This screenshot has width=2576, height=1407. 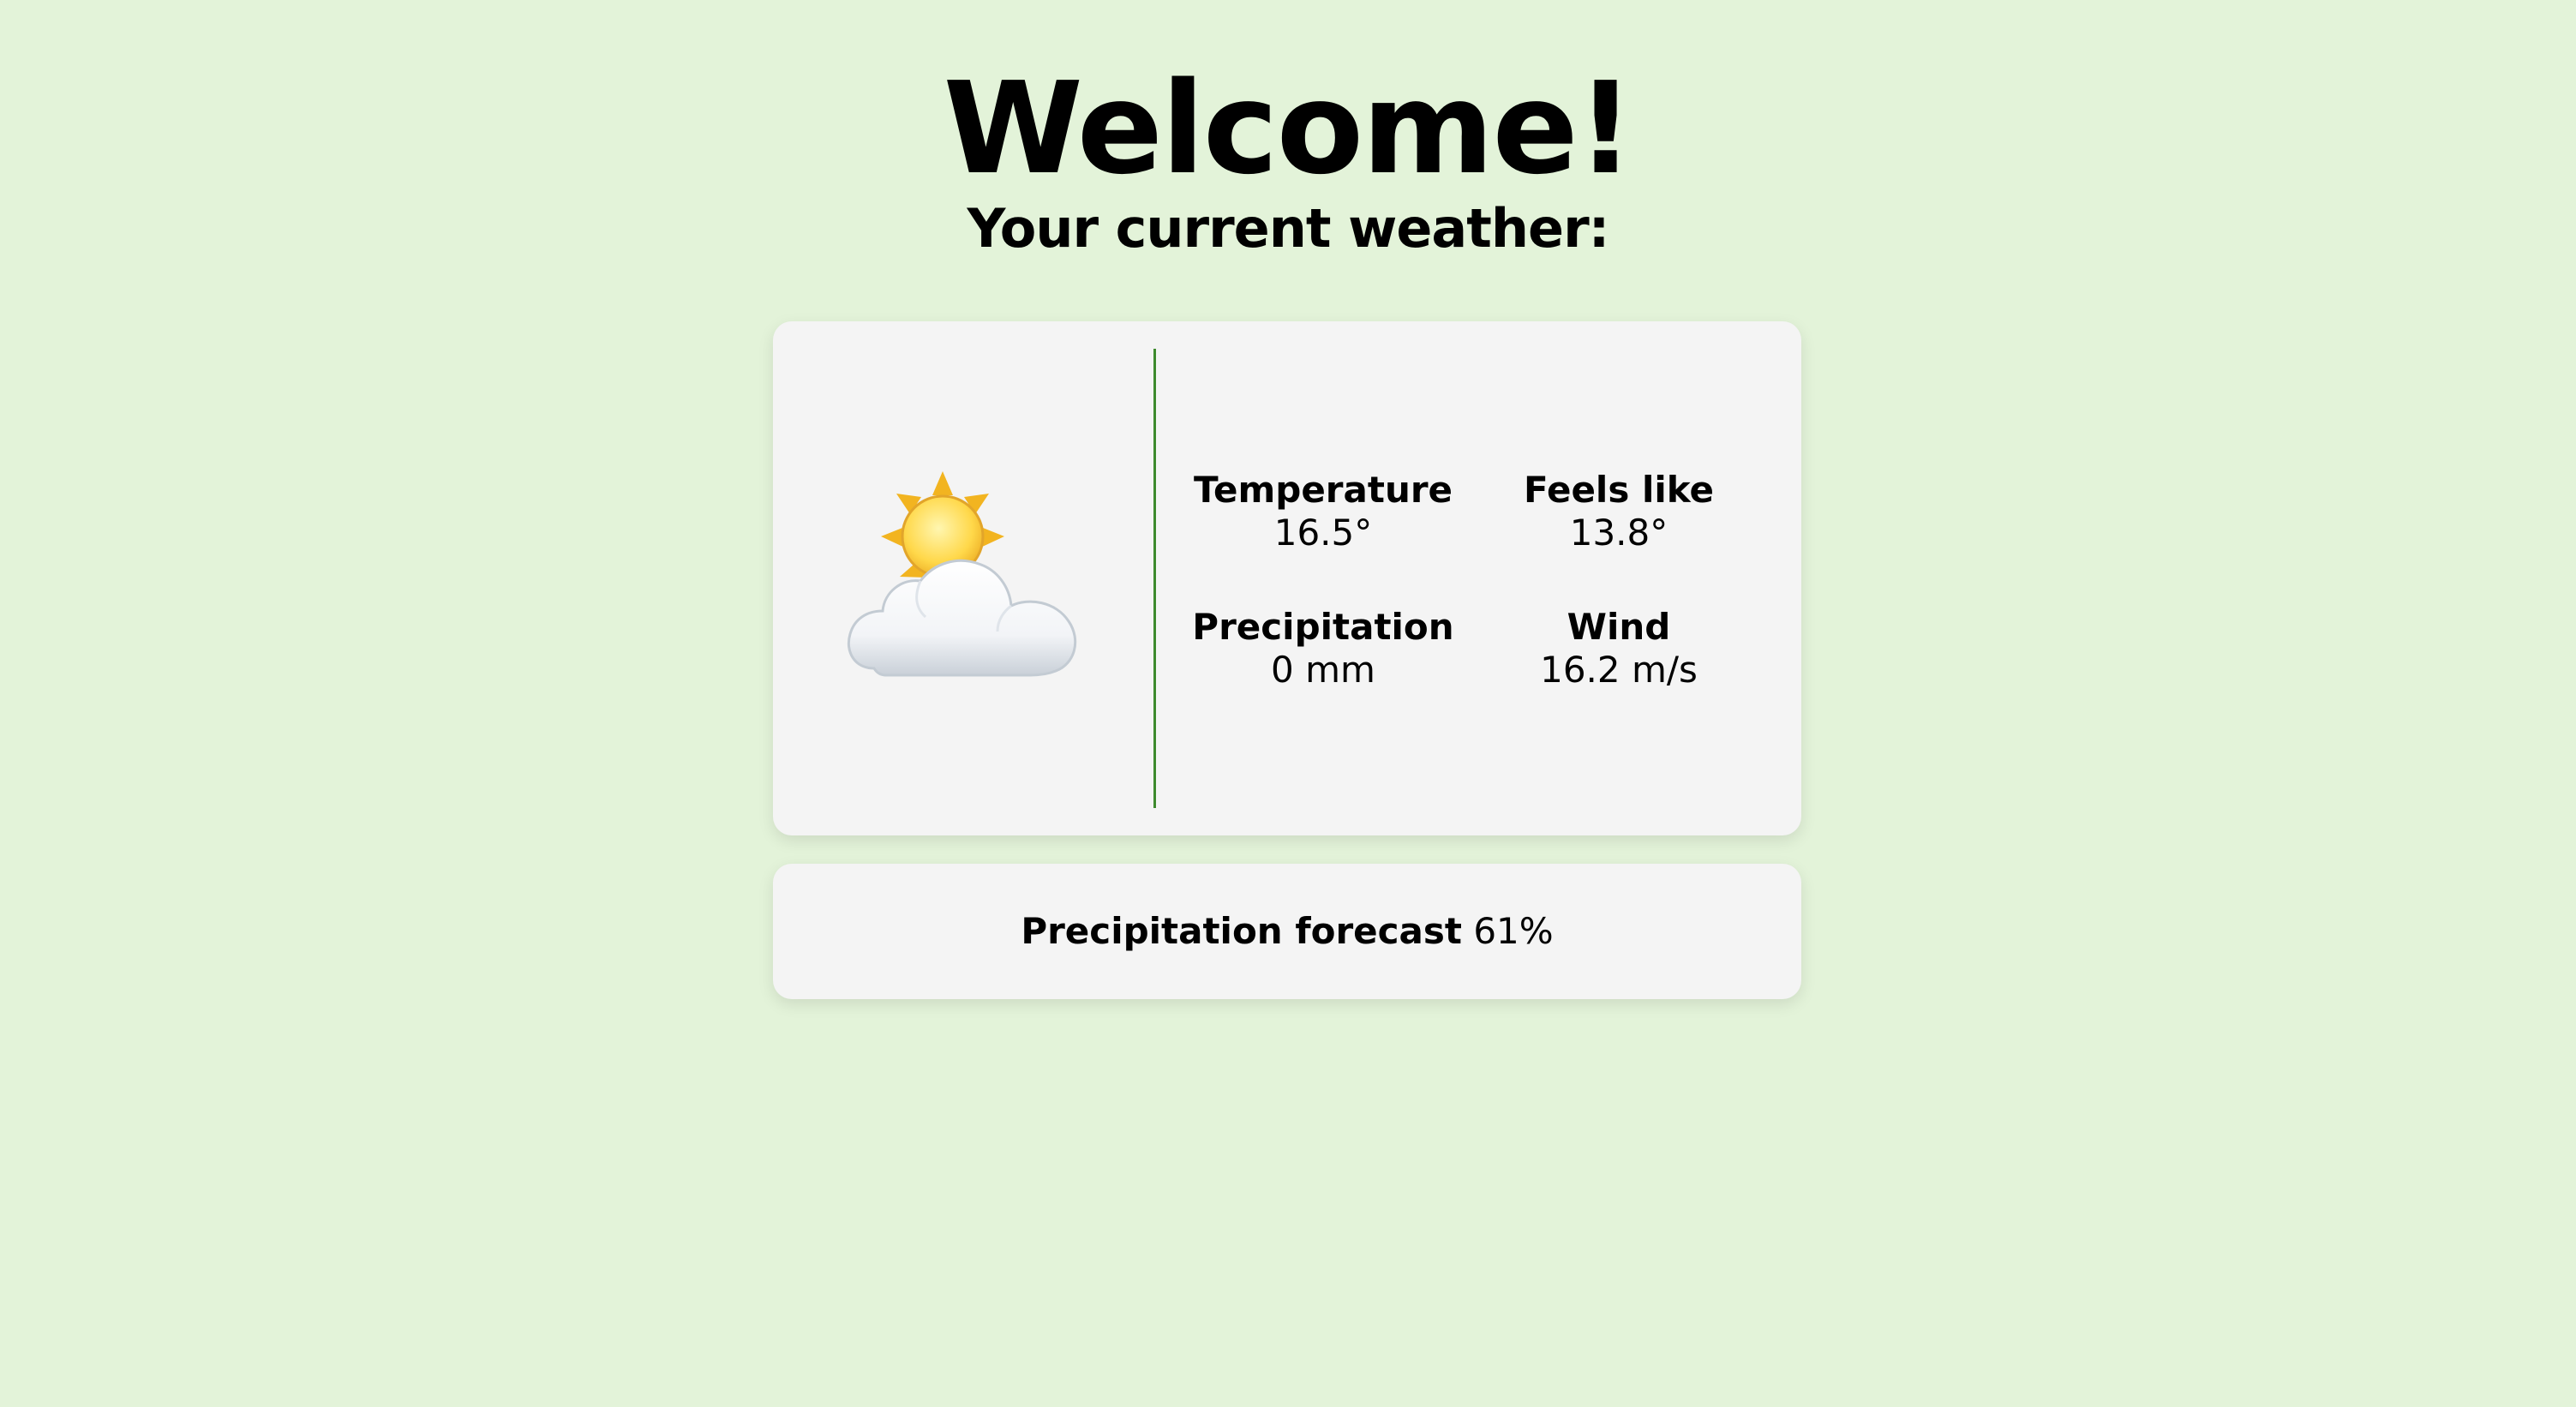 I want to click on wind-value: 16.2 m/s, so click(x=1619, y=670).